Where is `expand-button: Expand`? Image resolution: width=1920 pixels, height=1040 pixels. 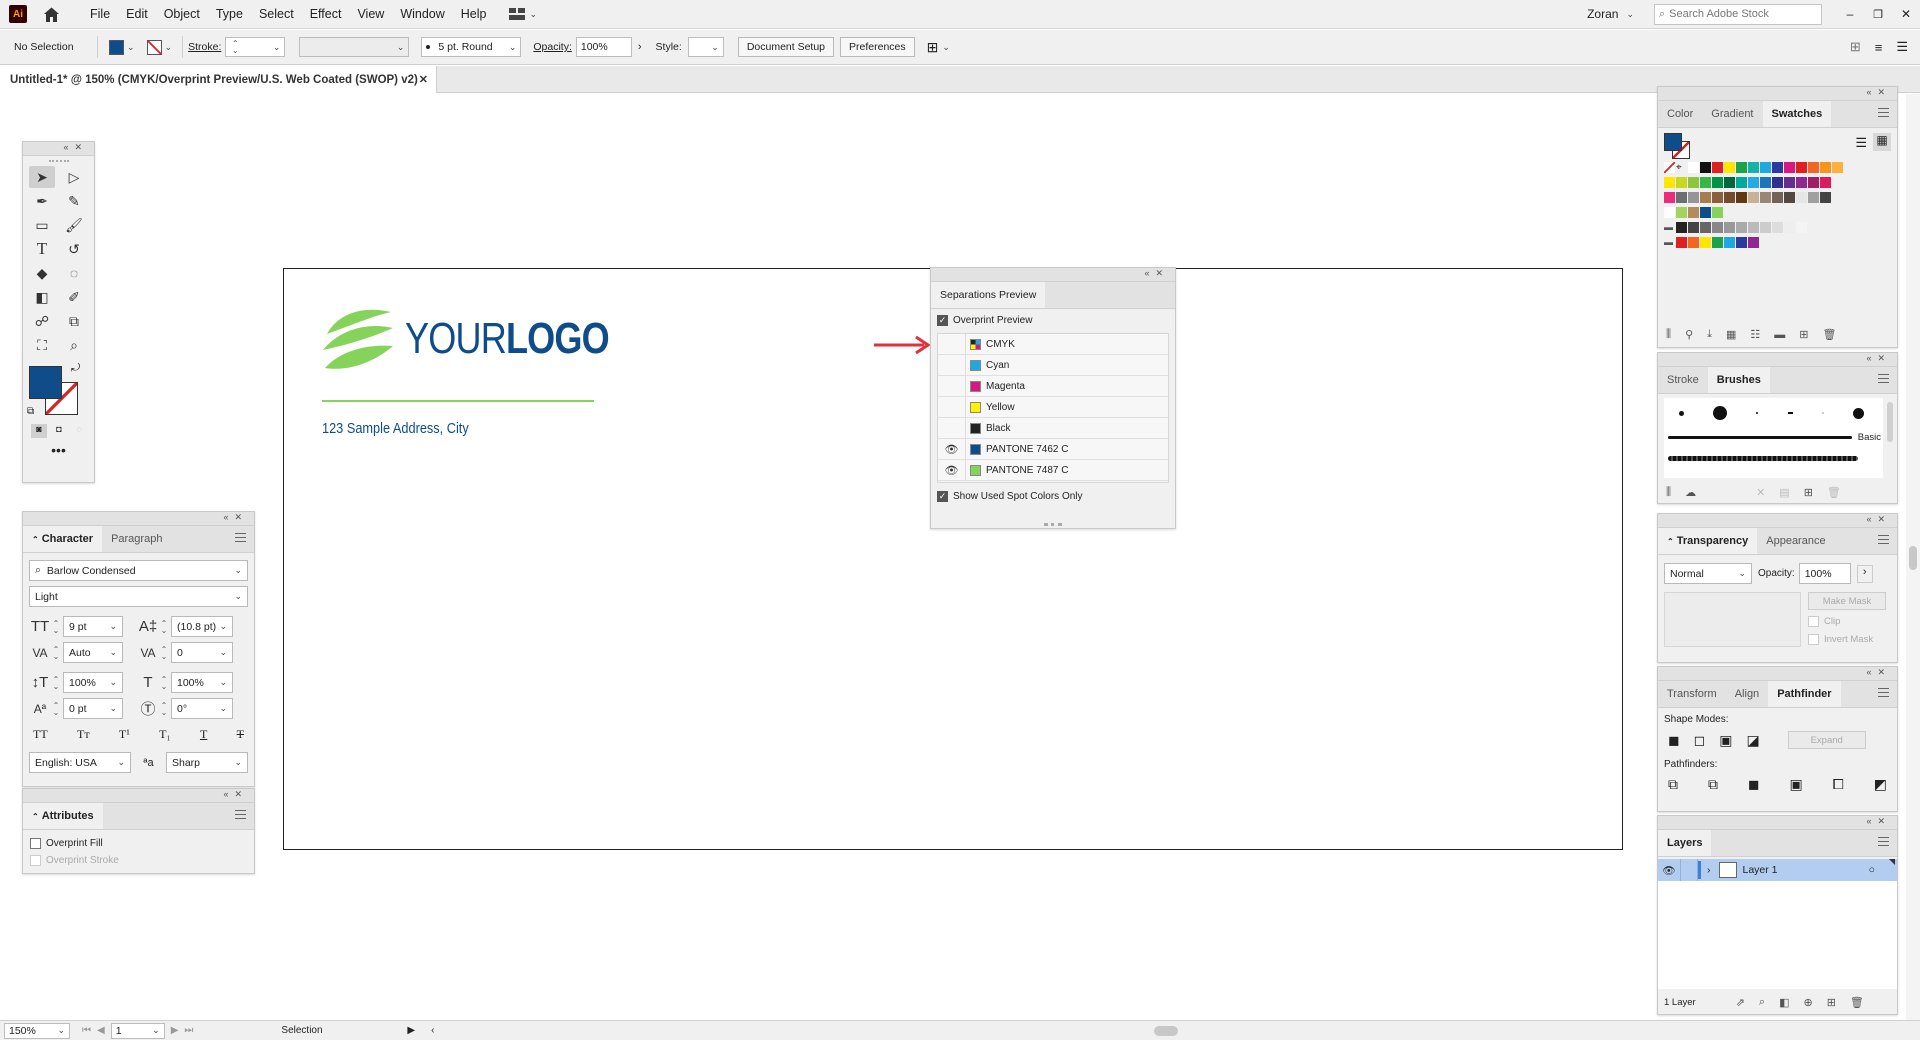 expand-button: Expand is located at coordinates (1826, 740).